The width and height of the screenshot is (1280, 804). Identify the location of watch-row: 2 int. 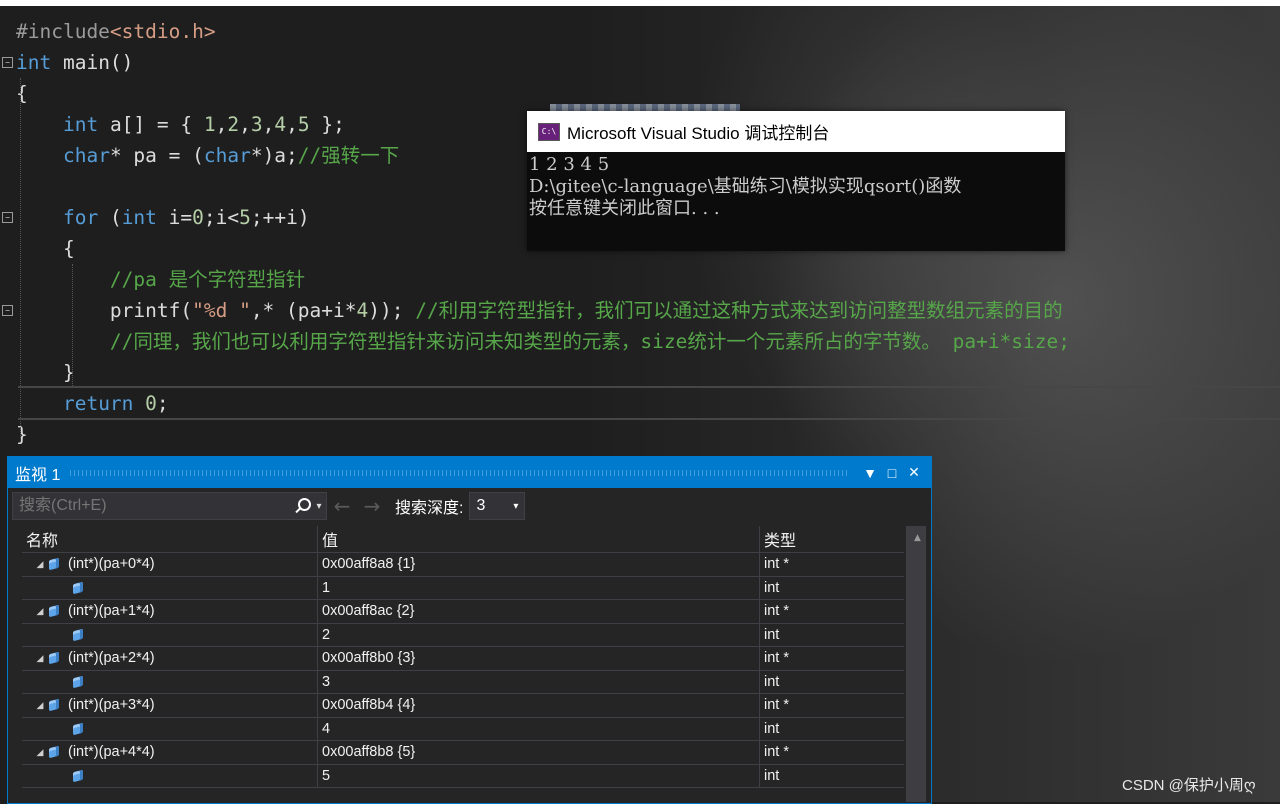
(463, 635).